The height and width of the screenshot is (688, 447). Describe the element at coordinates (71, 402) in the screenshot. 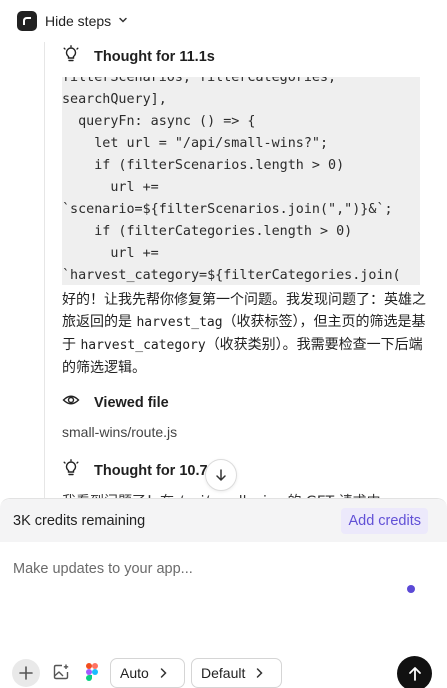

I see `eye-icon` at that location.